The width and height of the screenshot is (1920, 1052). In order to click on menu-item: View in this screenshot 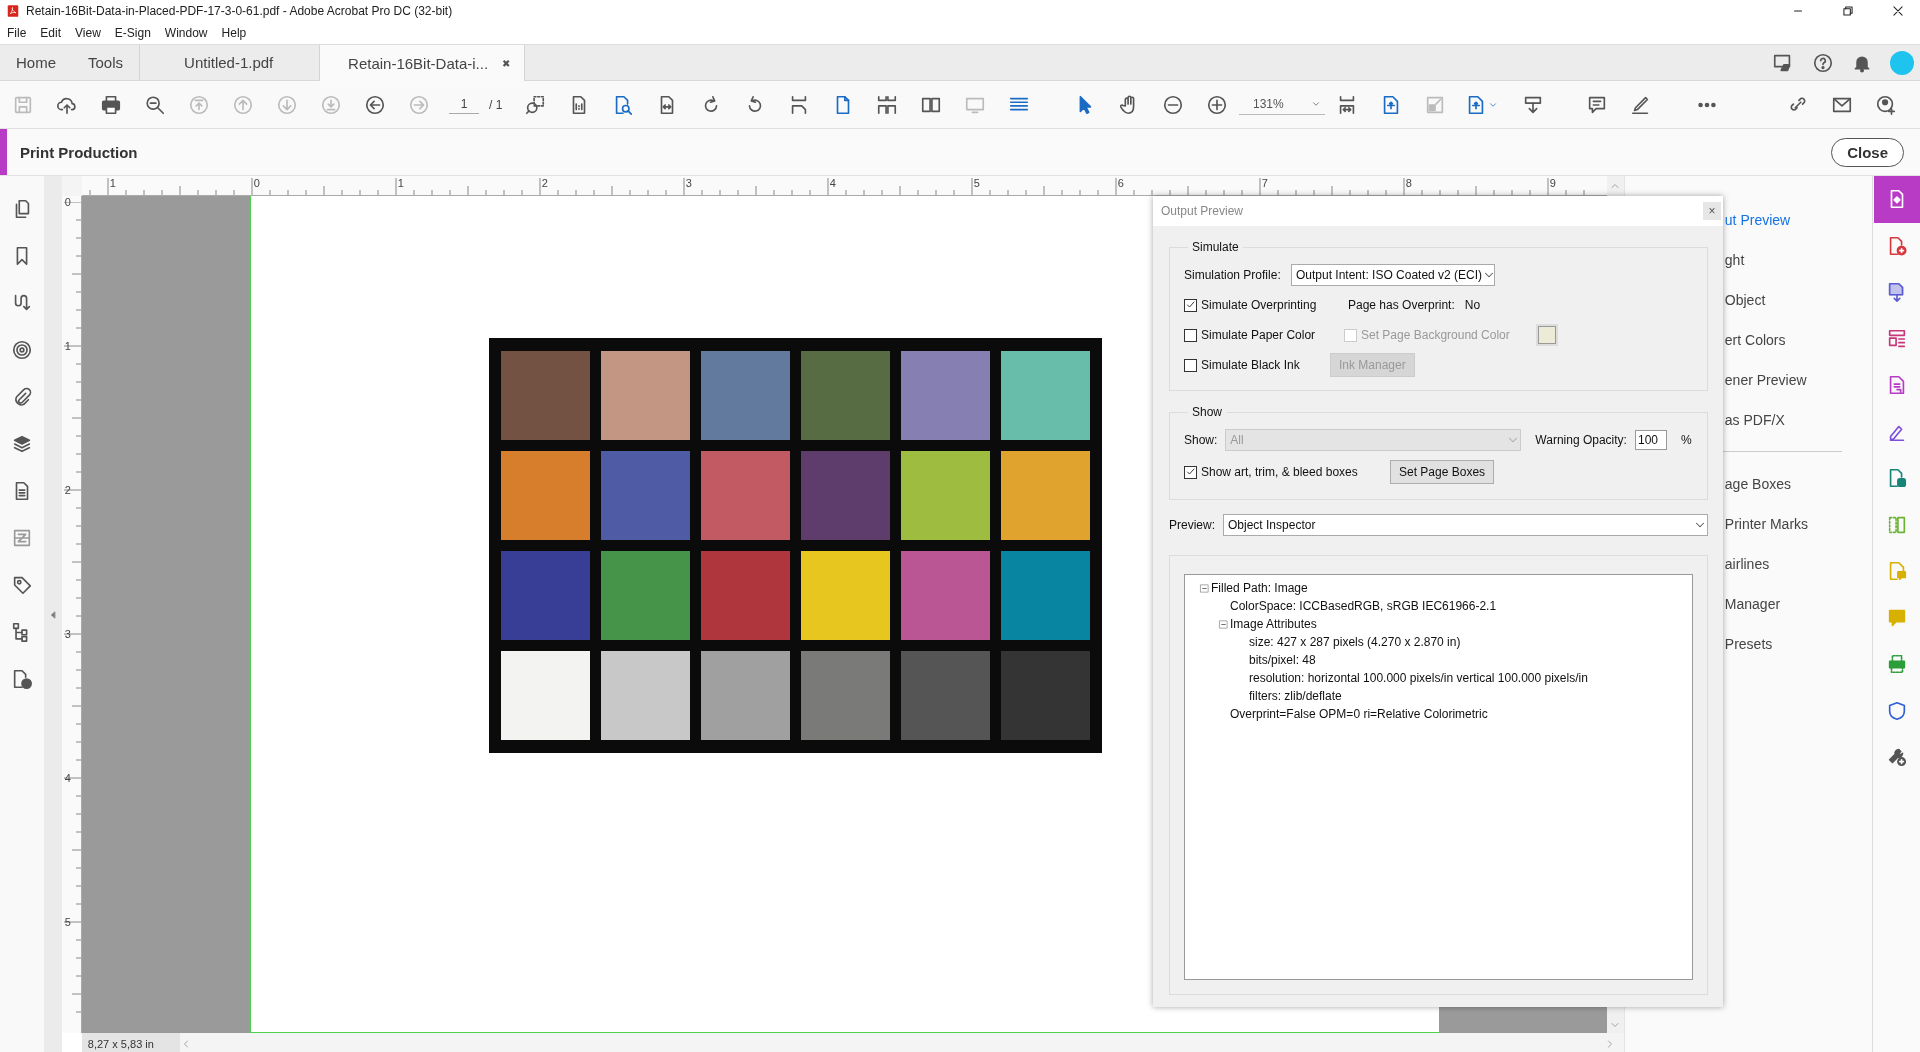, I will do `click(88, 33)`.